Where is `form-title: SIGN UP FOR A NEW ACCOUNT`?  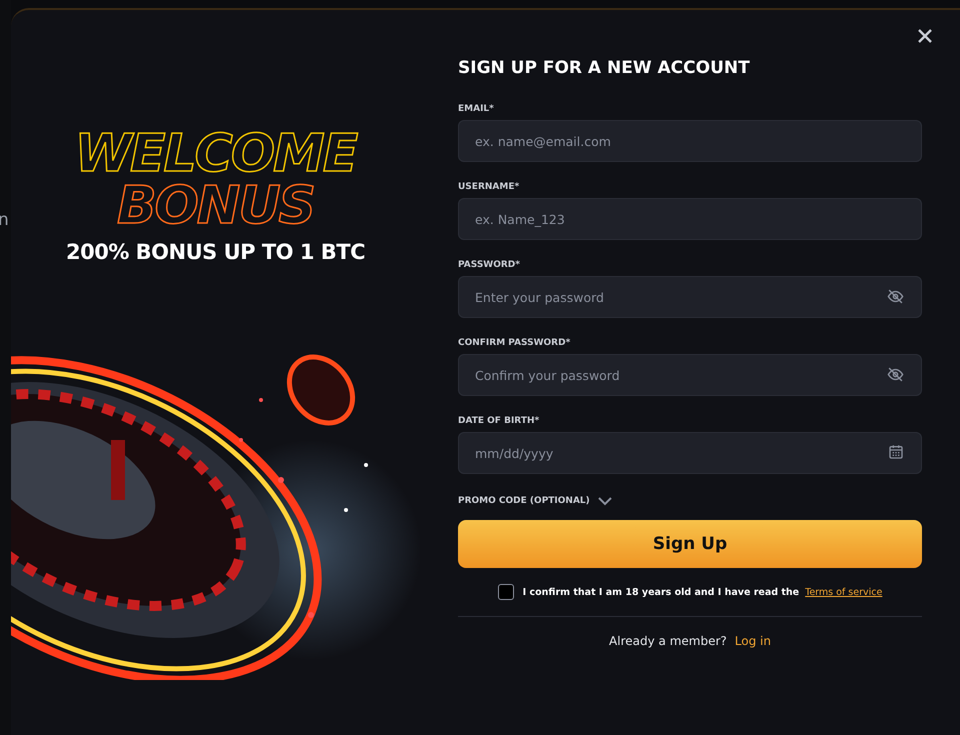 form-title: SIGN UP FOR A NEW ACCOUNT is located at coordinates (604, 68).